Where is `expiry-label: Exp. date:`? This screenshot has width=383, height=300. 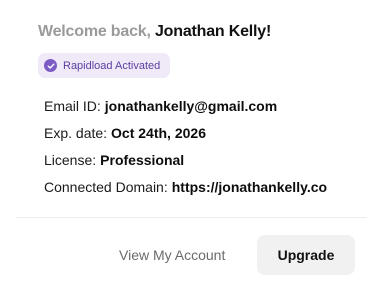
expiry-label: Exp. date: is located at coordinates (76, 132).